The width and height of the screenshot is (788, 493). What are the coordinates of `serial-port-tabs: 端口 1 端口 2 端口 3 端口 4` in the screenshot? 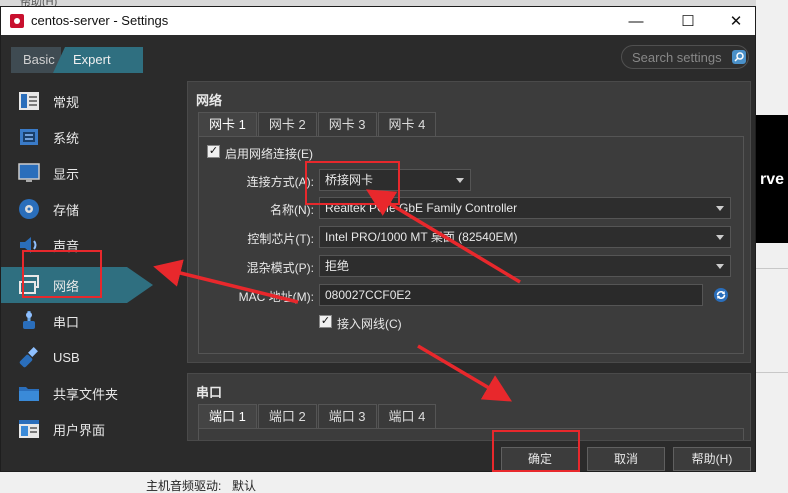 It's located at (317, 416).